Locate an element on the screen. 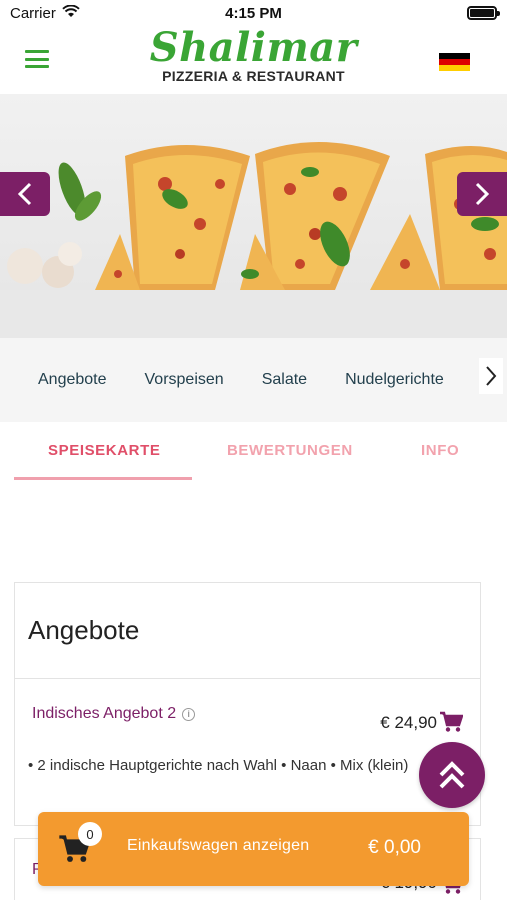  cart-label: Einkaufswagen anzeigen is located at coordinates (218, 845).